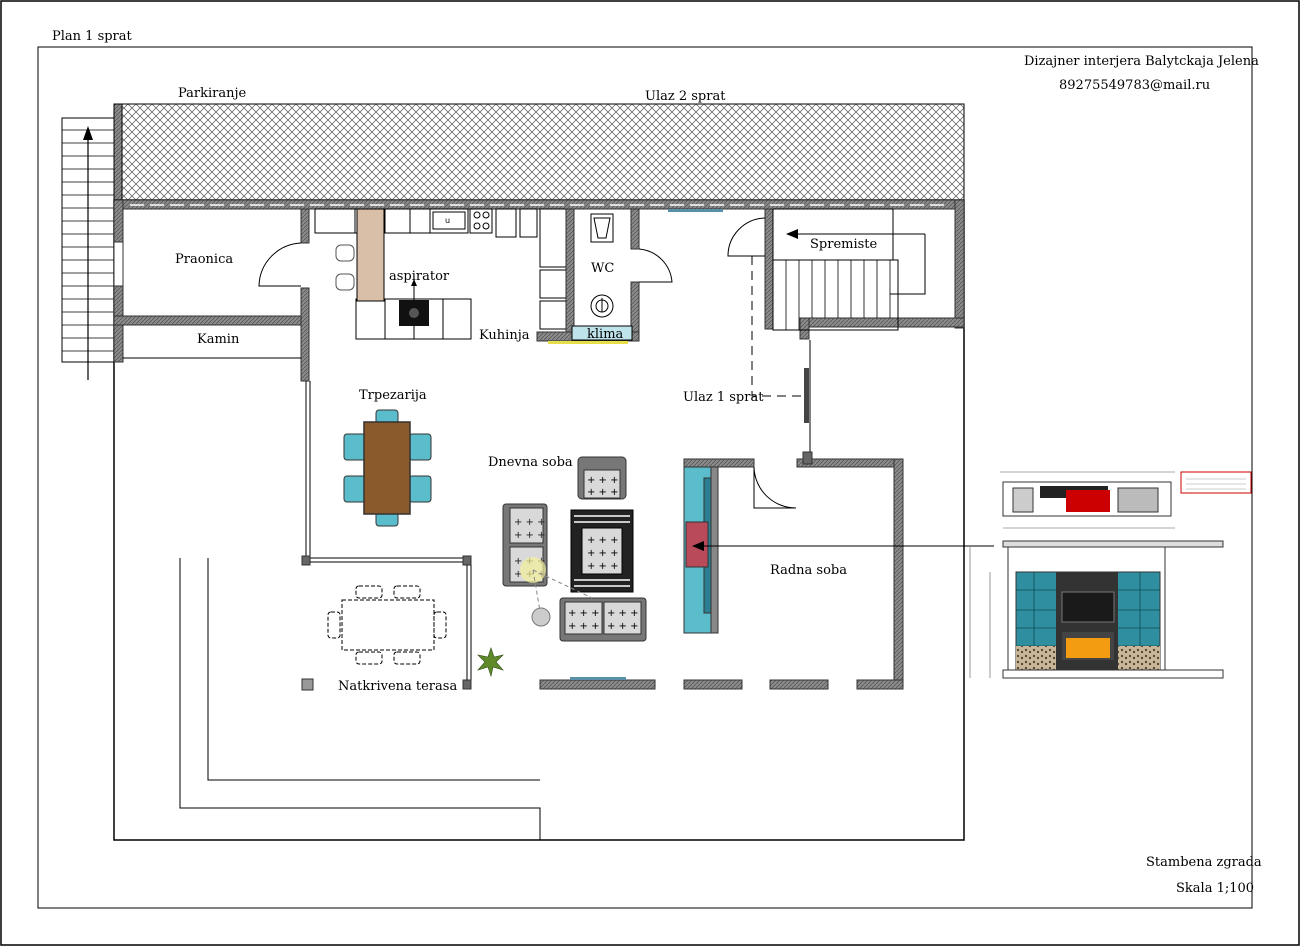 The height and width of the screenshot is (946, 1300). I want to click on designer-email: 89275549783@mail.ru, so click(1134, 85).